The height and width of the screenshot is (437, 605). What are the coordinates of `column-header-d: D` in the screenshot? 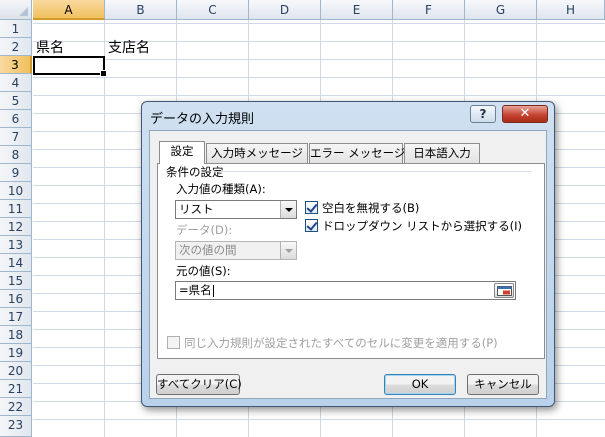 It's located at (285, 10).